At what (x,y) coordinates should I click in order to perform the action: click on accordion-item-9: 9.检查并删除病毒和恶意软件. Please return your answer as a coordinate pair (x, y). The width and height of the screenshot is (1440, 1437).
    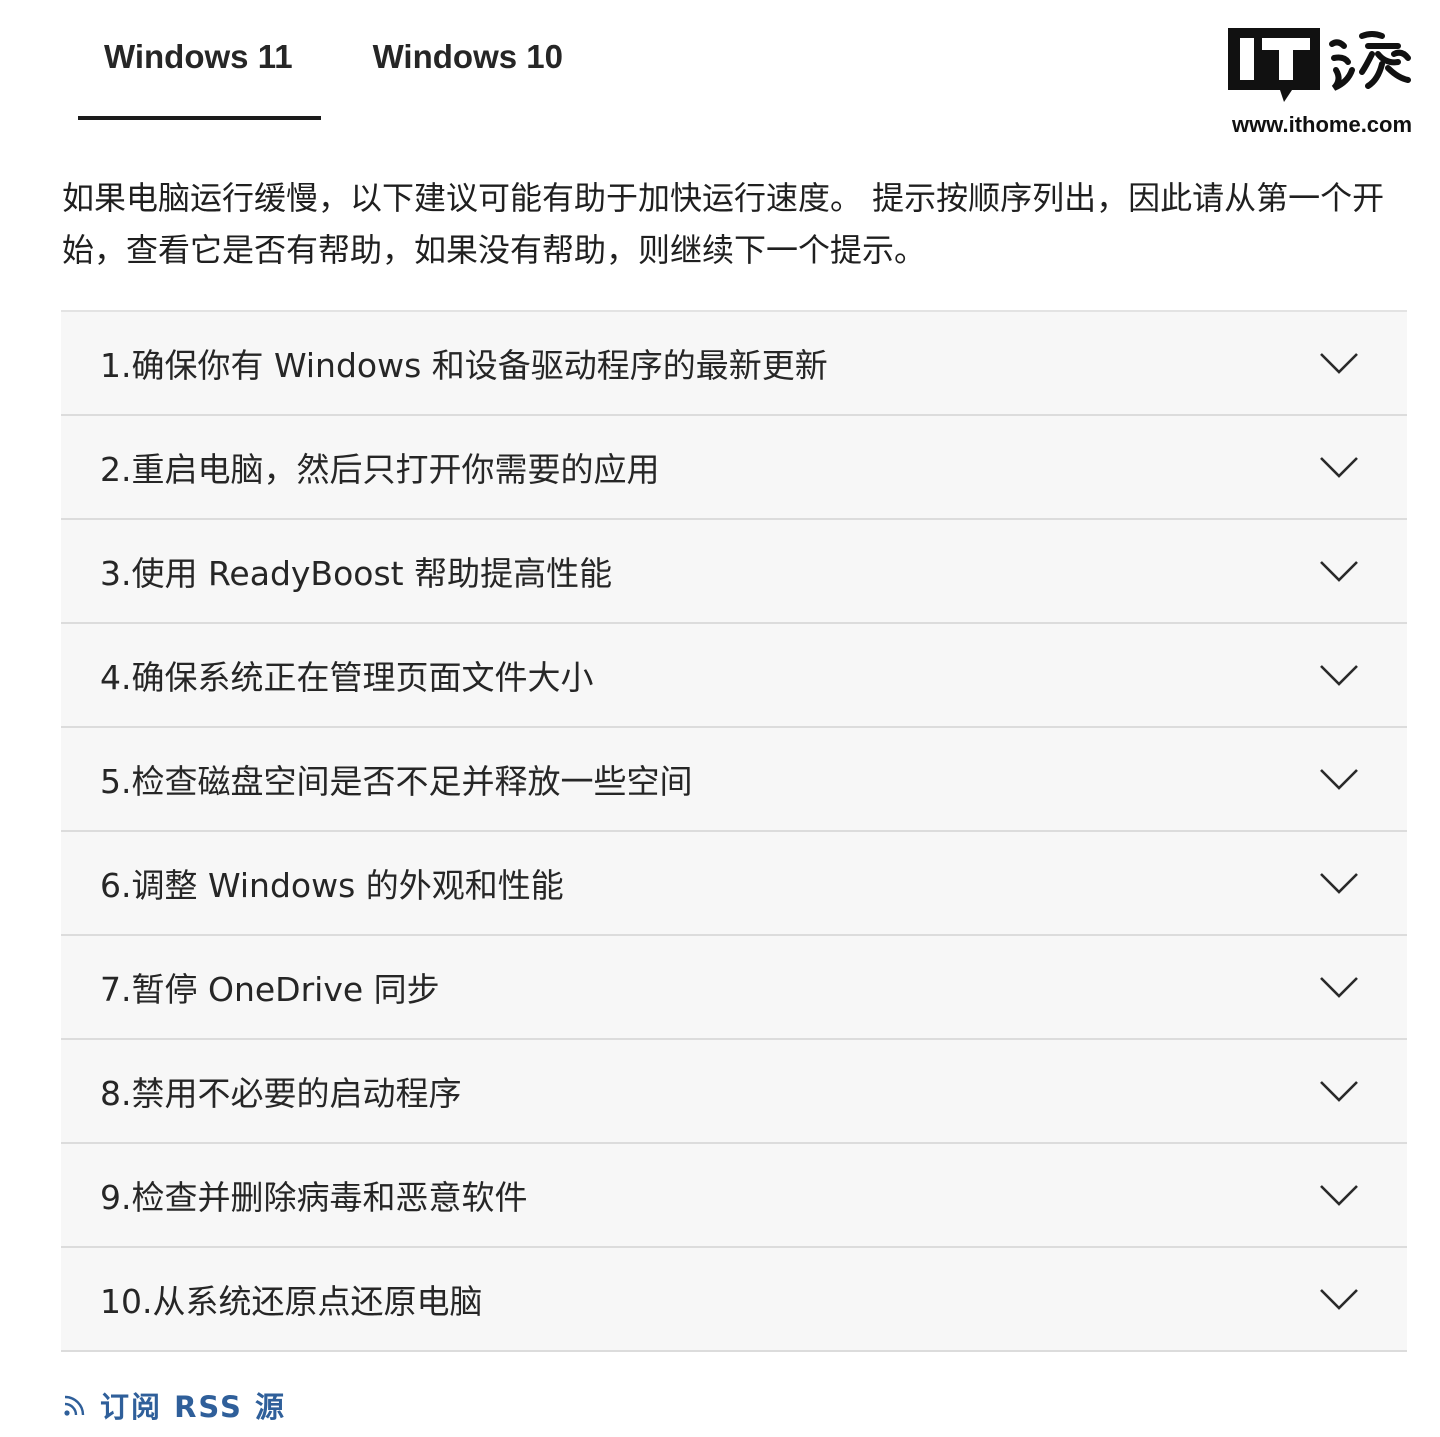
    Looking at the image, I should click on (734, 1196).